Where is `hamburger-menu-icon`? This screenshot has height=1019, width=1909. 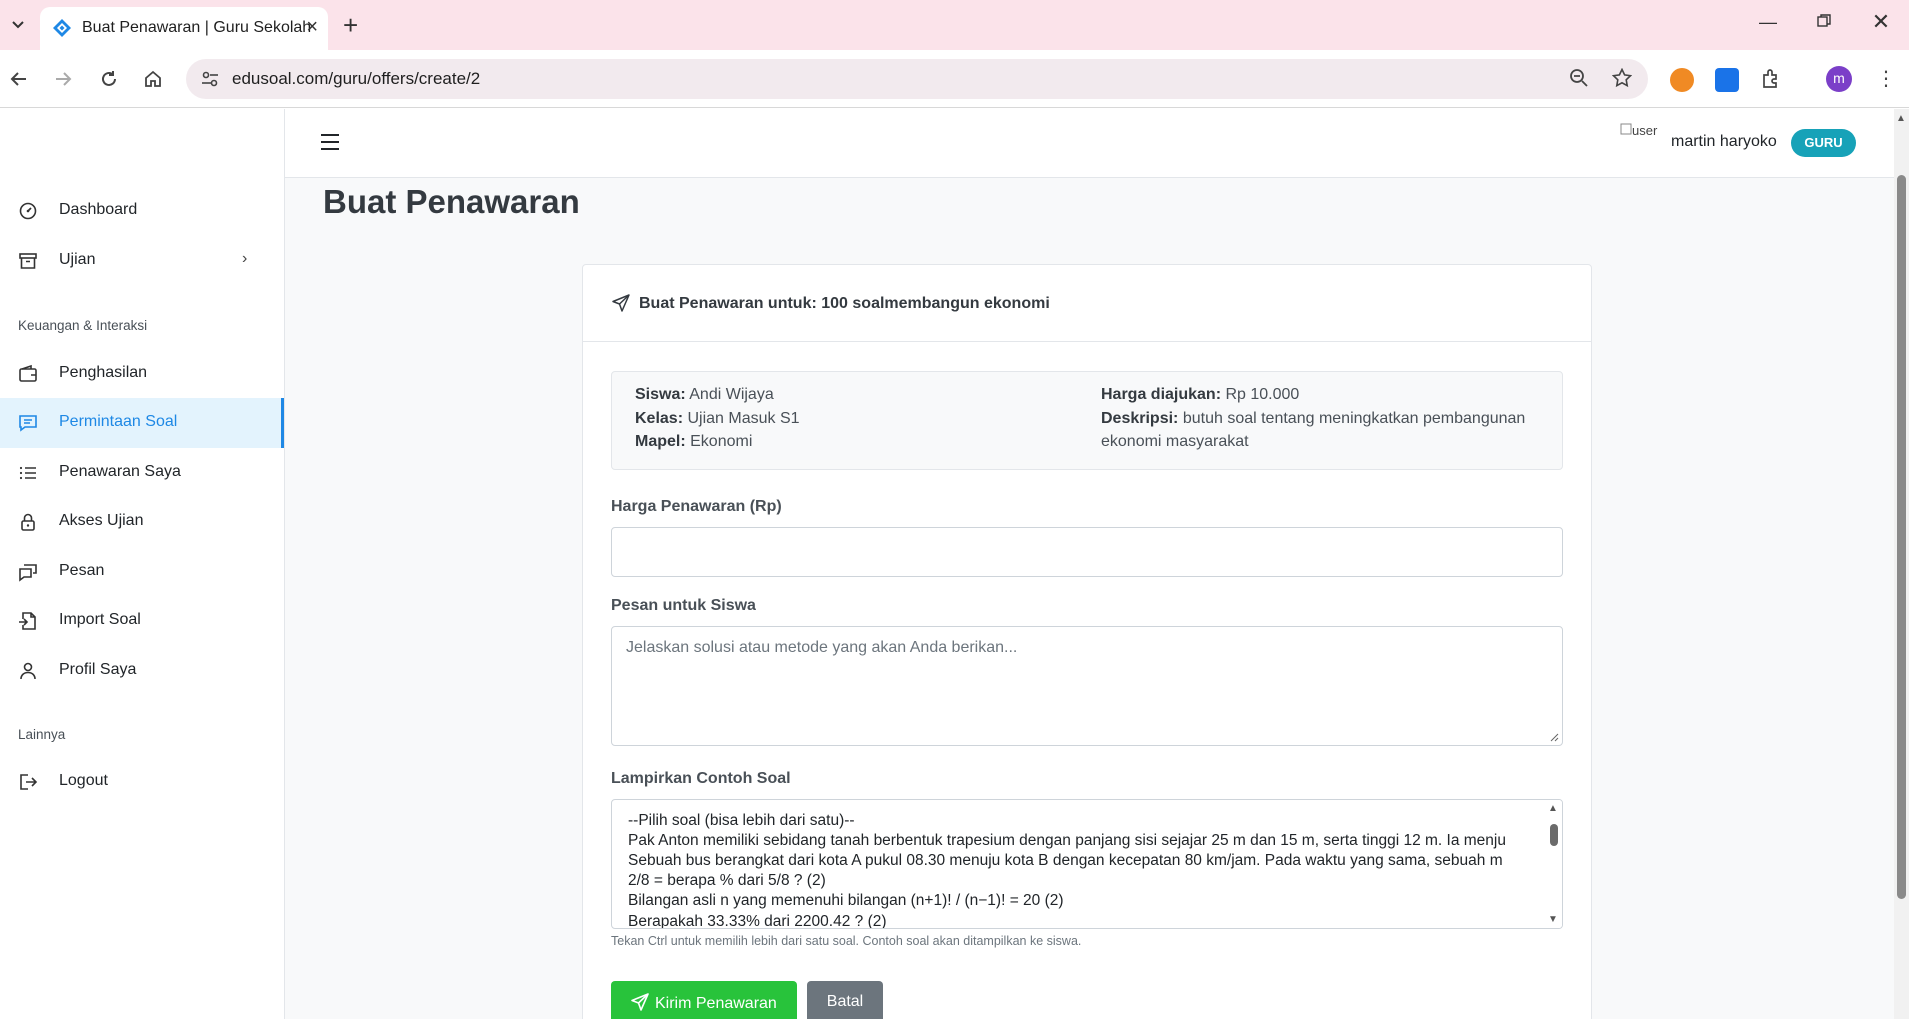
hamburger-menu-icon is located at coordinates (330, 142).